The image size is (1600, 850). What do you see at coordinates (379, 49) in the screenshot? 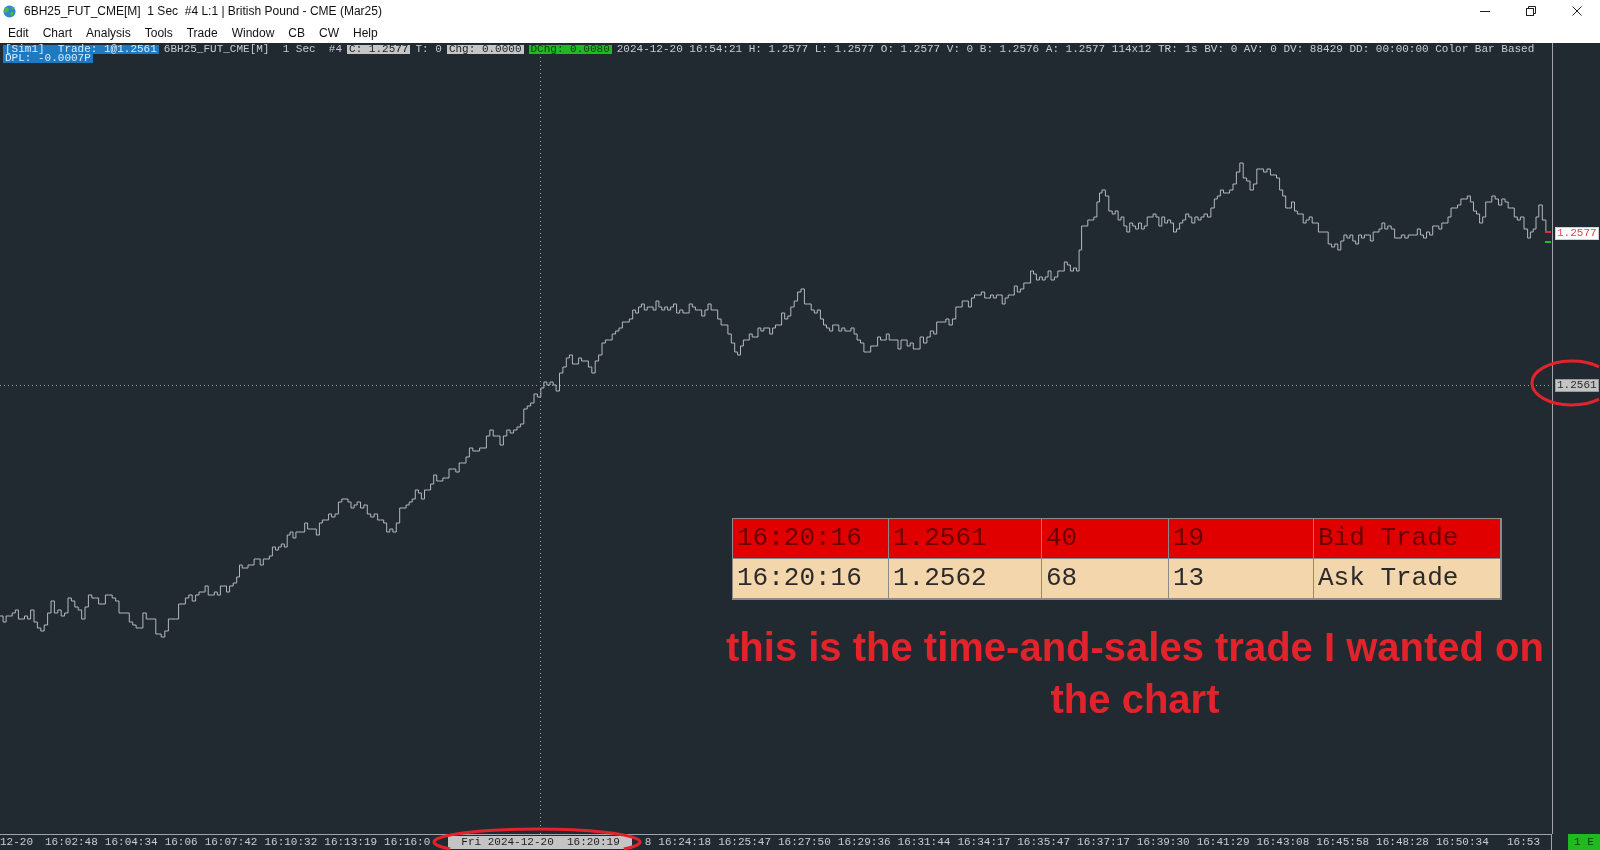
I see `value-label: C: 1.2577` at bounding box center [379, 49].